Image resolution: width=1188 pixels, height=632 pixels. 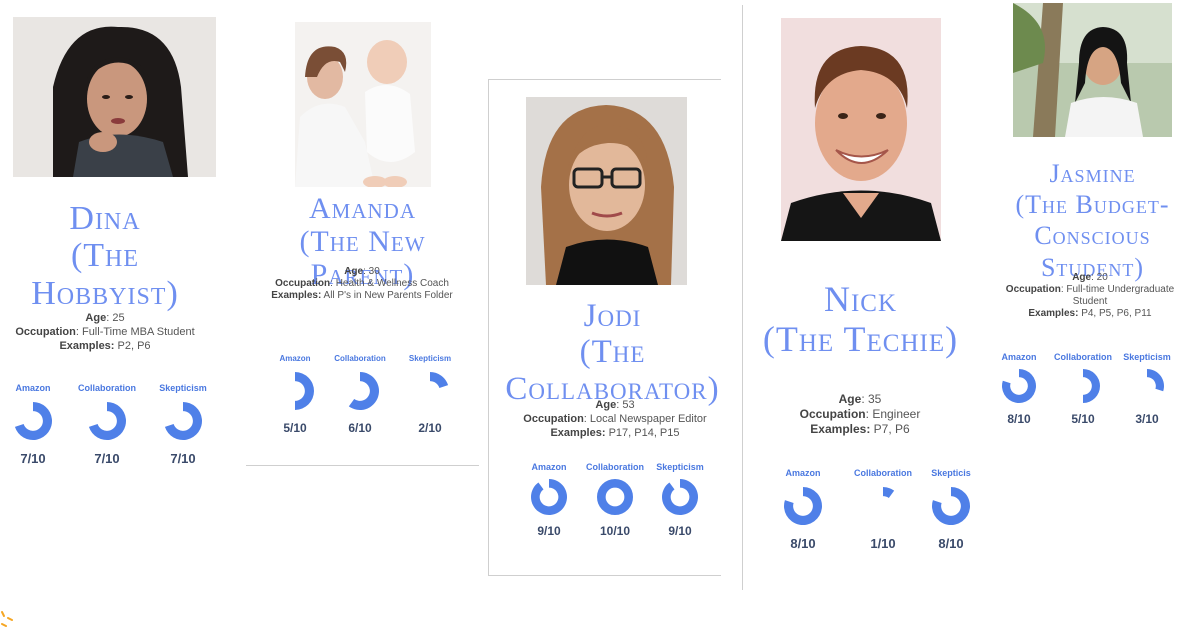 I want to click on jodi-photo, so click(x=606, y=191).